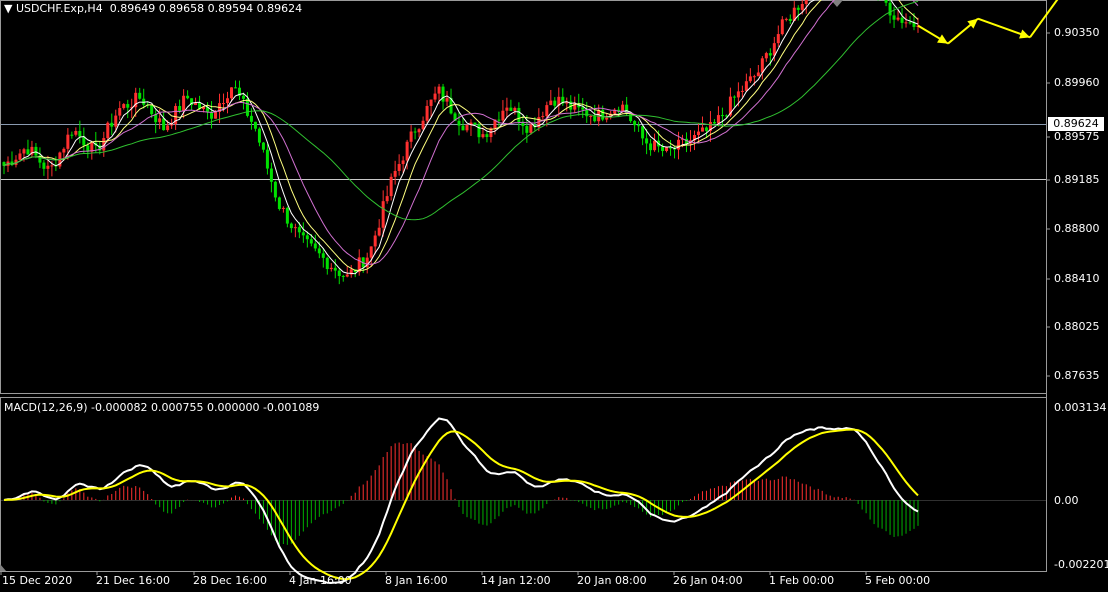 The width and height of the screenshot is (1108, 592). Describe the element at coordinates (230, 580) in the screenshot. I see `time-tick: 28 Dec 16:00` at that location.